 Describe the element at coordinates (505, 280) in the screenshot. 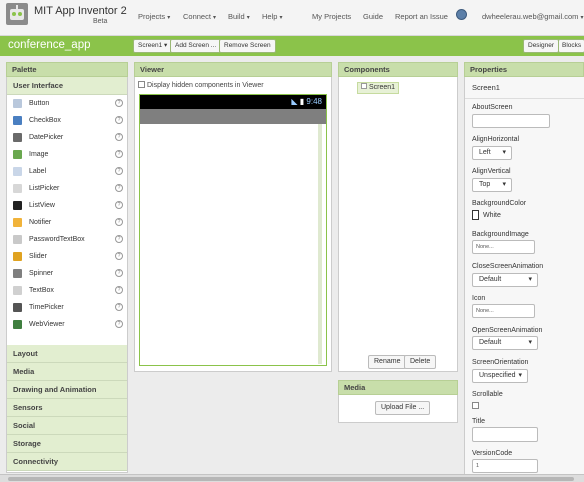

I see `close-animation-select: Default ▾` at that location.